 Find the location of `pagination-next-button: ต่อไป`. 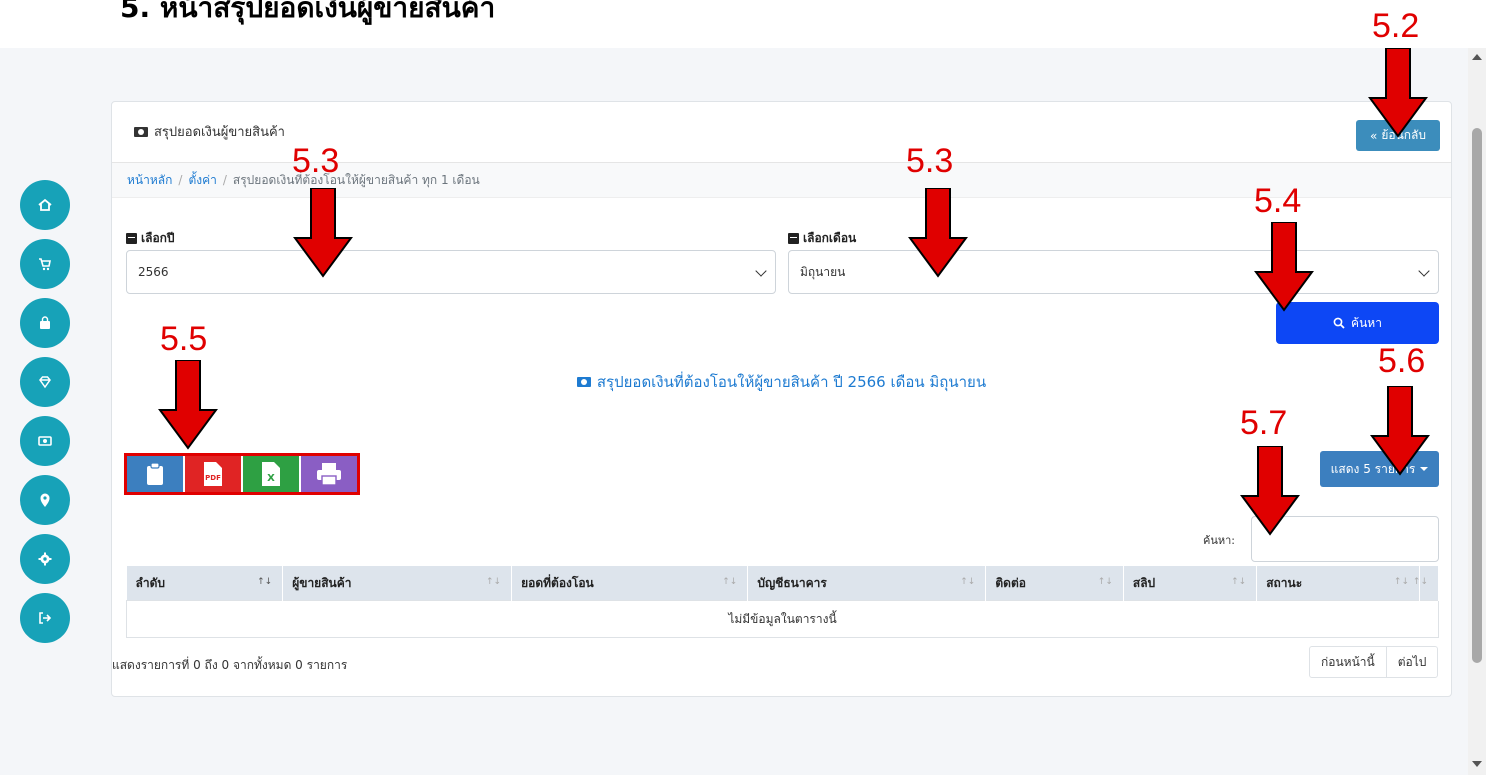

pagination-next-button: ต่อไป is located at coordinates (1412, 662).